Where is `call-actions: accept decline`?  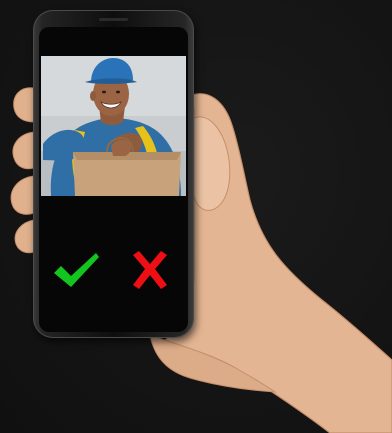
call-actions: accept decline is located at coordinates (113, 272).